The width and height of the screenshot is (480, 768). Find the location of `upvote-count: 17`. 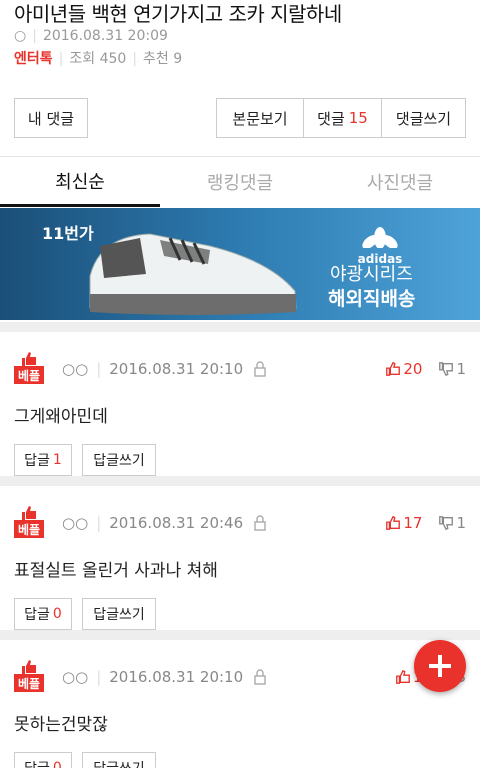

upvote-count: 17 is located at coordinates (413, 523).